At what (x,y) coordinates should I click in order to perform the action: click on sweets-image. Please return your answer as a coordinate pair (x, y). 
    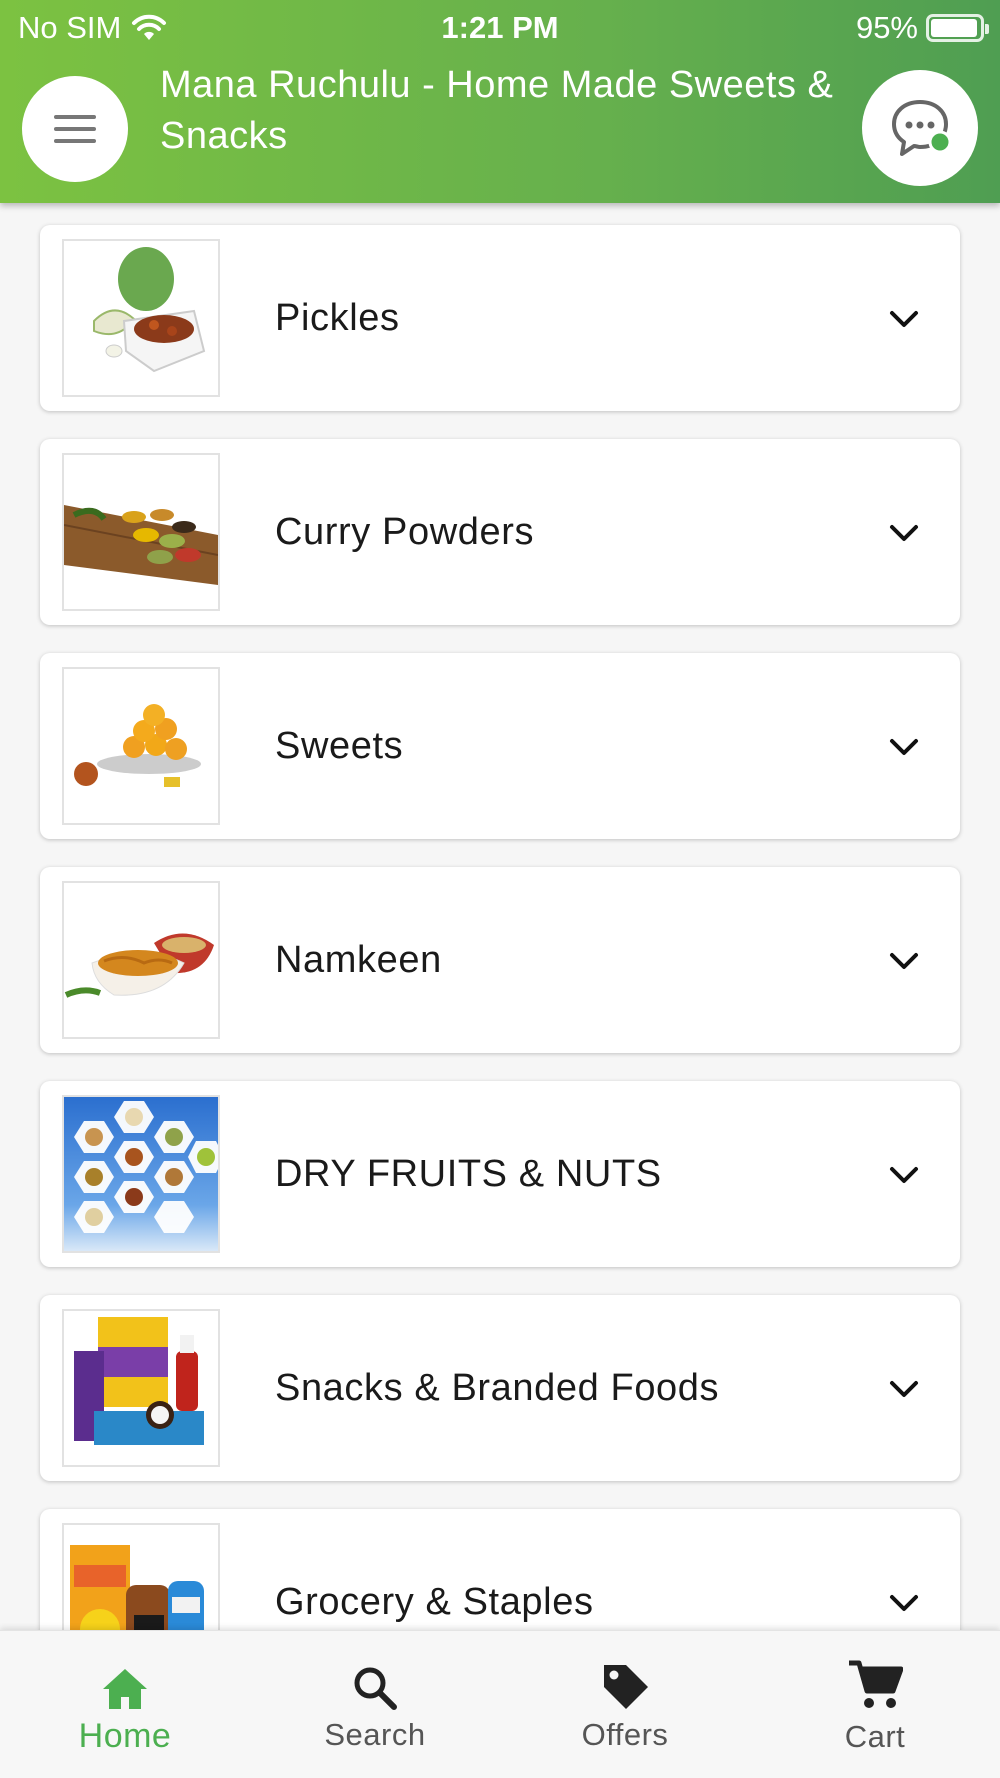
    Looking at the image, I should click on (141, 746).